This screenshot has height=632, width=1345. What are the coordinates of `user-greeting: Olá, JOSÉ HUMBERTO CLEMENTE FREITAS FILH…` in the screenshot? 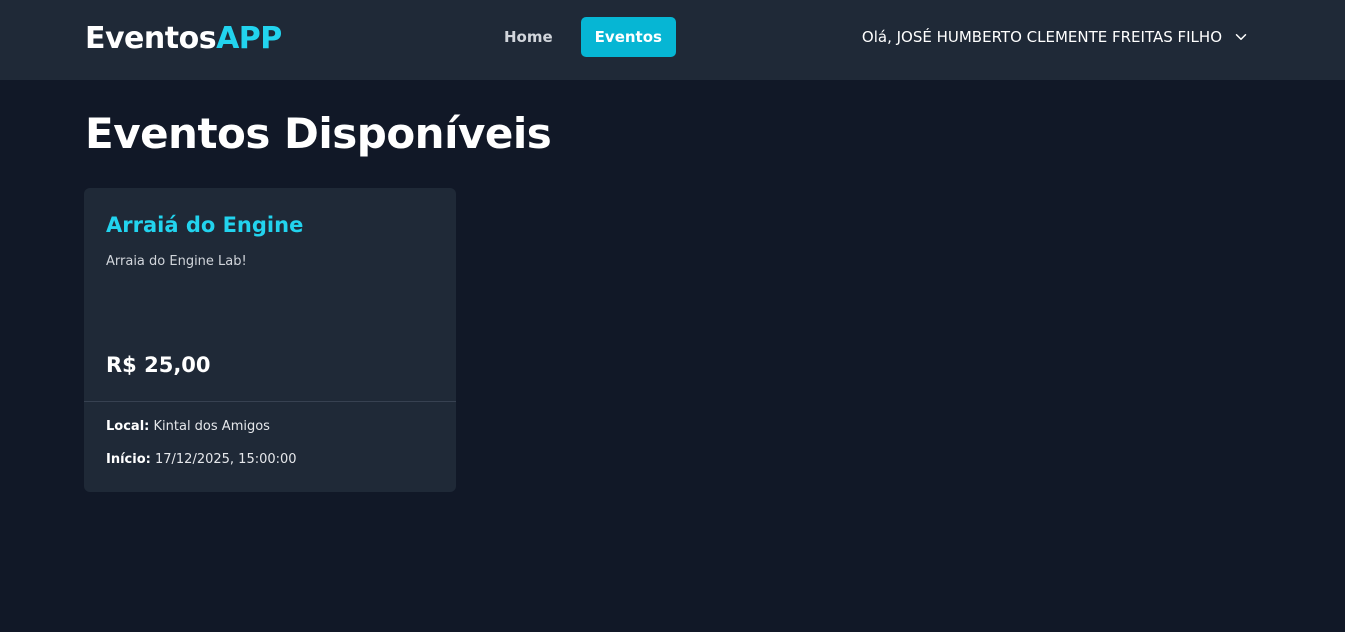 It's located at (1041, 37).